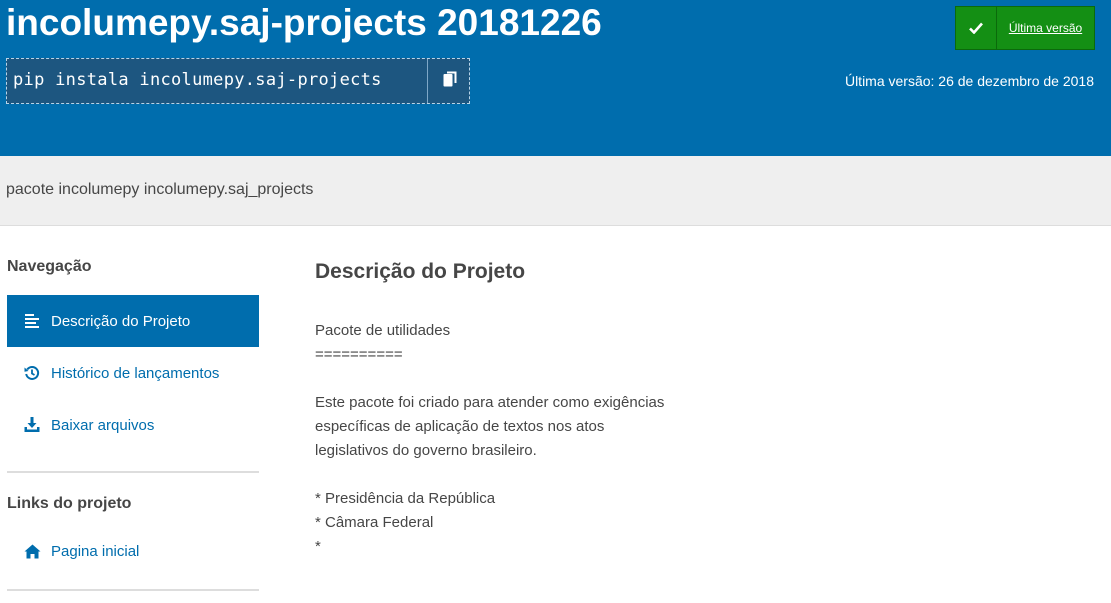 The image size is (1111, 603). I want to click on nav-item-release-history: Histórico de lançamentos, so click(133, 373).